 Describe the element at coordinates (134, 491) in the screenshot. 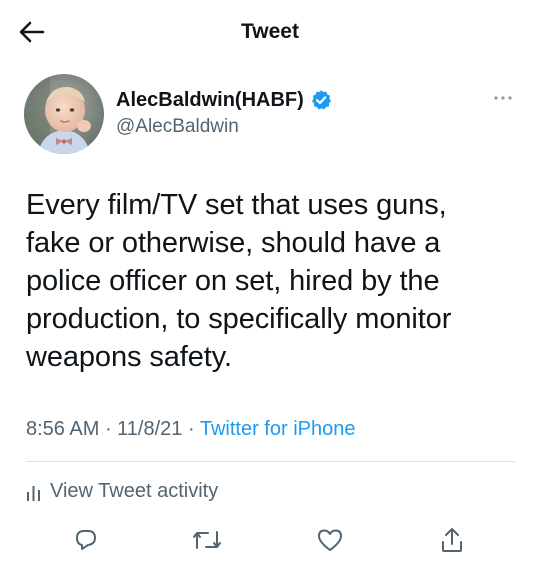

I see `view-activity-label: View Tweet activity` at that location.